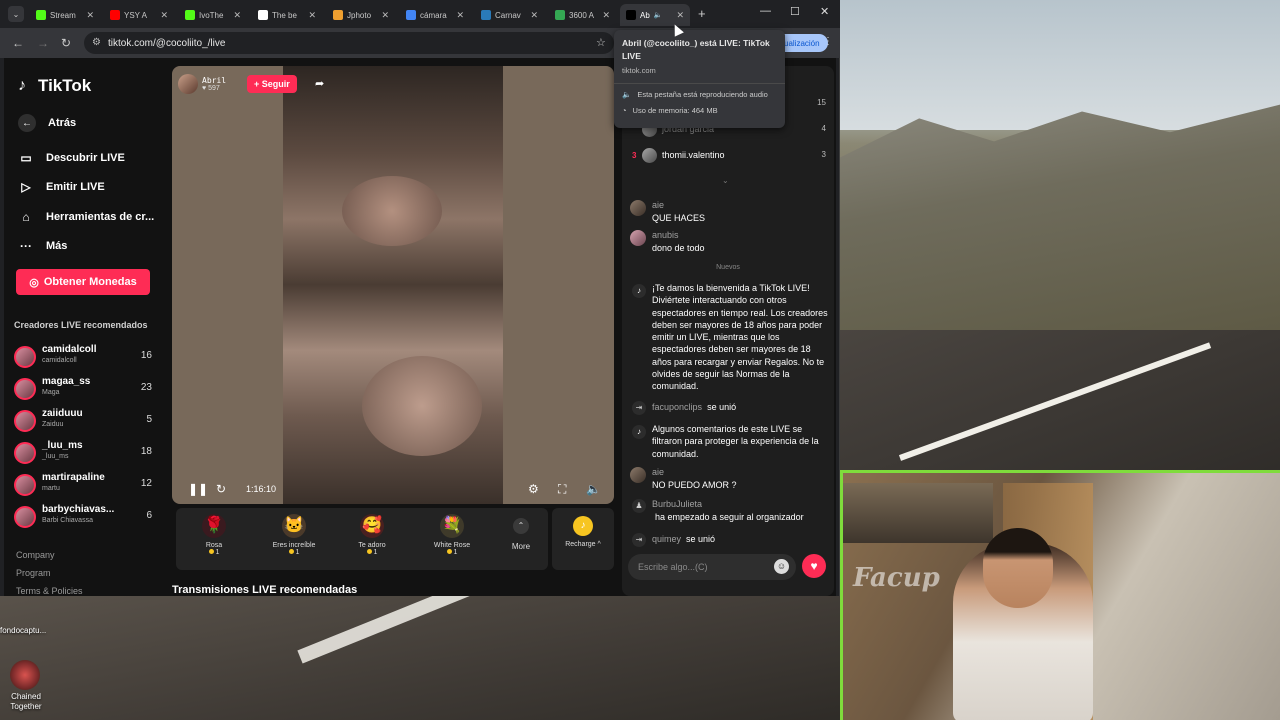  I want to click on gift-item: 🌹 Rosa 1, so click(214, 535).